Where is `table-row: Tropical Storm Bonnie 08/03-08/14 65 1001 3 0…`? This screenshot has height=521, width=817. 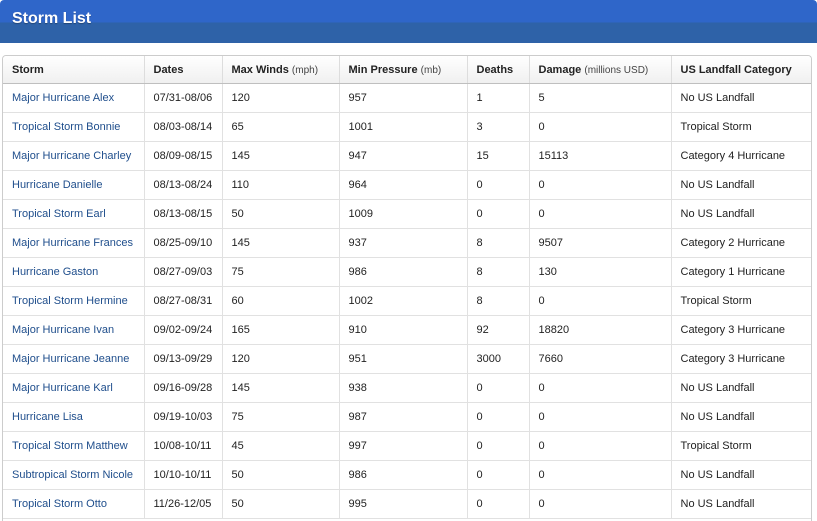
table-row: Tropical Storm Bonnie 08/03-08/14 65 1001 3 0… is located at coordinates (407, 127).